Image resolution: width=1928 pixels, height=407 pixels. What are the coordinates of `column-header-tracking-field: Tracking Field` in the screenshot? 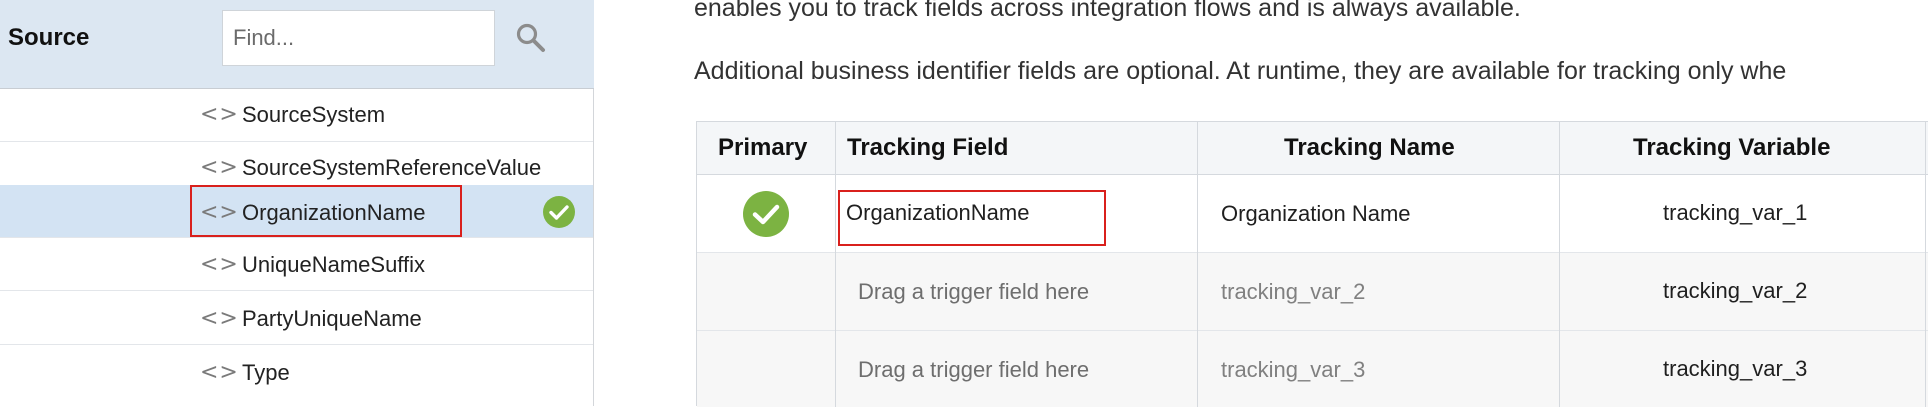 It's located at (928, 147).